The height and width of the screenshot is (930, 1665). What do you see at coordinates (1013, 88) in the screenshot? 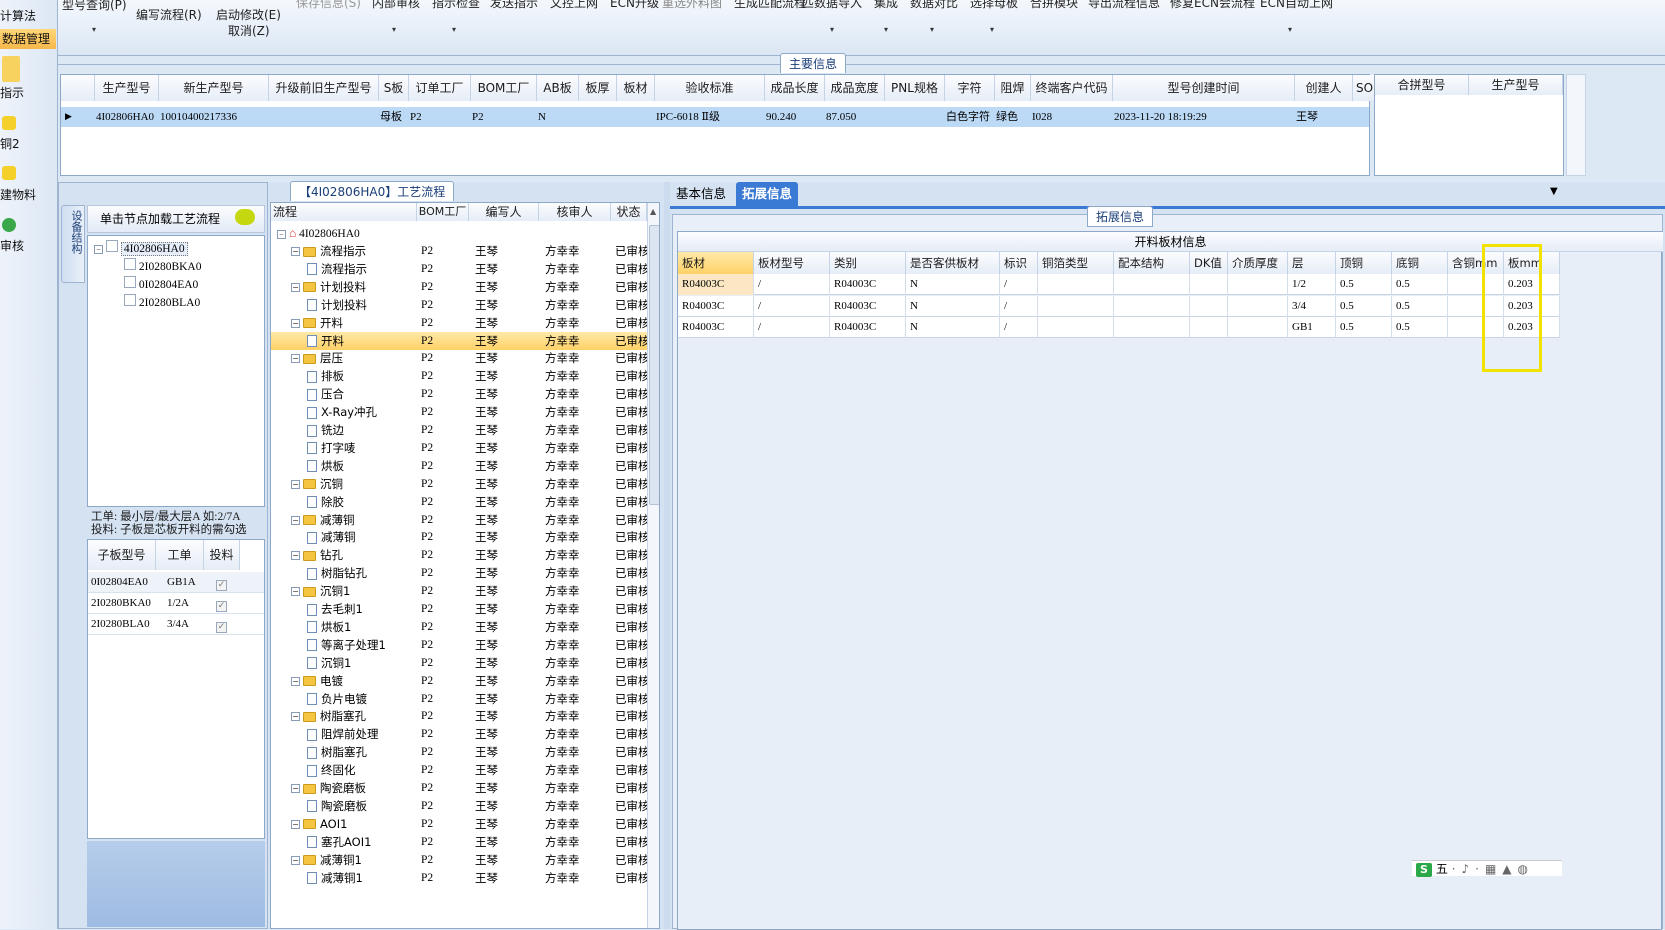
I see `column-header: 阻焊` at bounding box center [1013, 88].